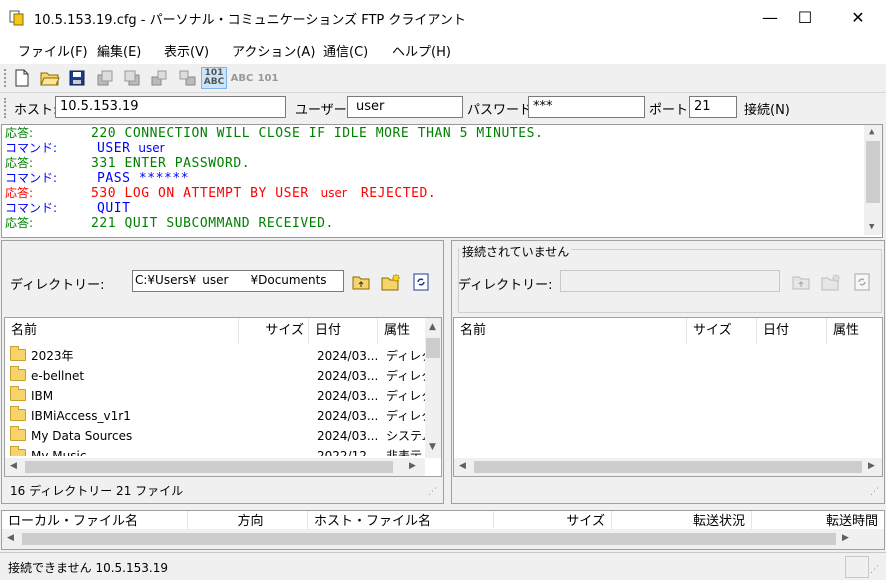 Image resolution: width=886 pixels, height=580 pixels. Describe the element at coordinates (818, 520) in the screenshot. I see `col-time: 転送時間` at that location.